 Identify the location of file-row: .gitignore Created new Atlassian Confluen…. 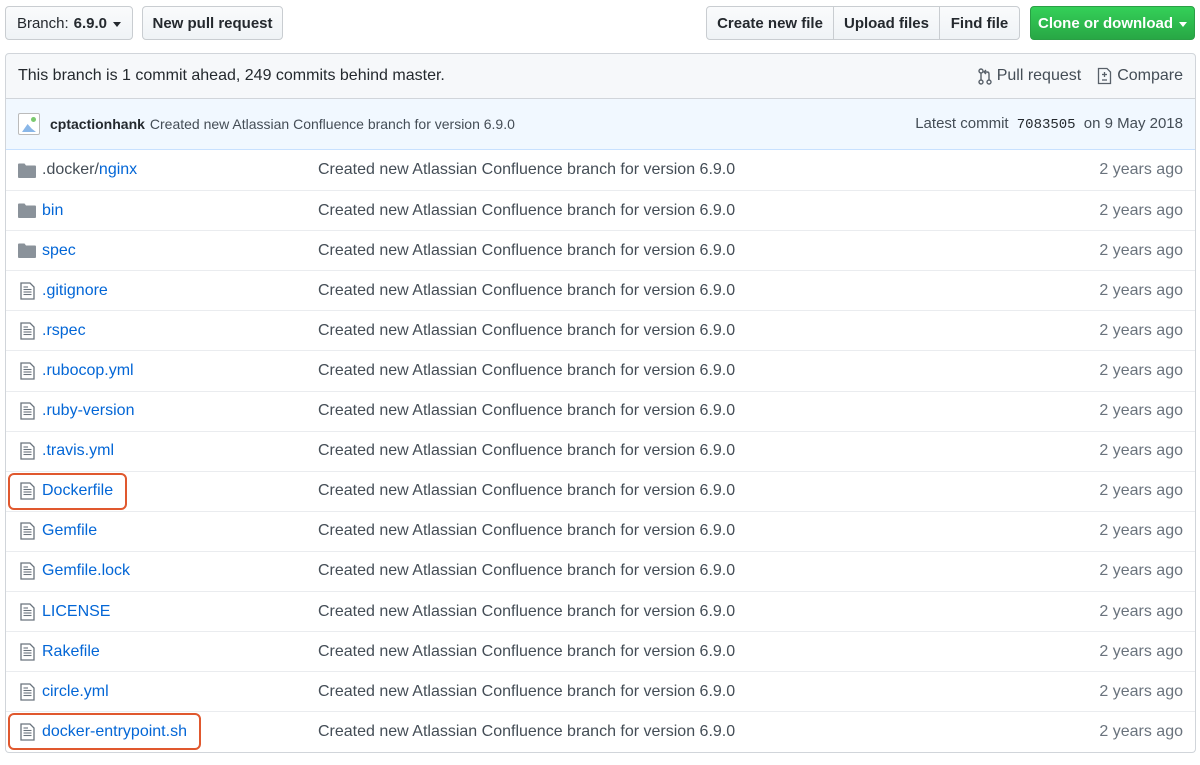
(600, 290).